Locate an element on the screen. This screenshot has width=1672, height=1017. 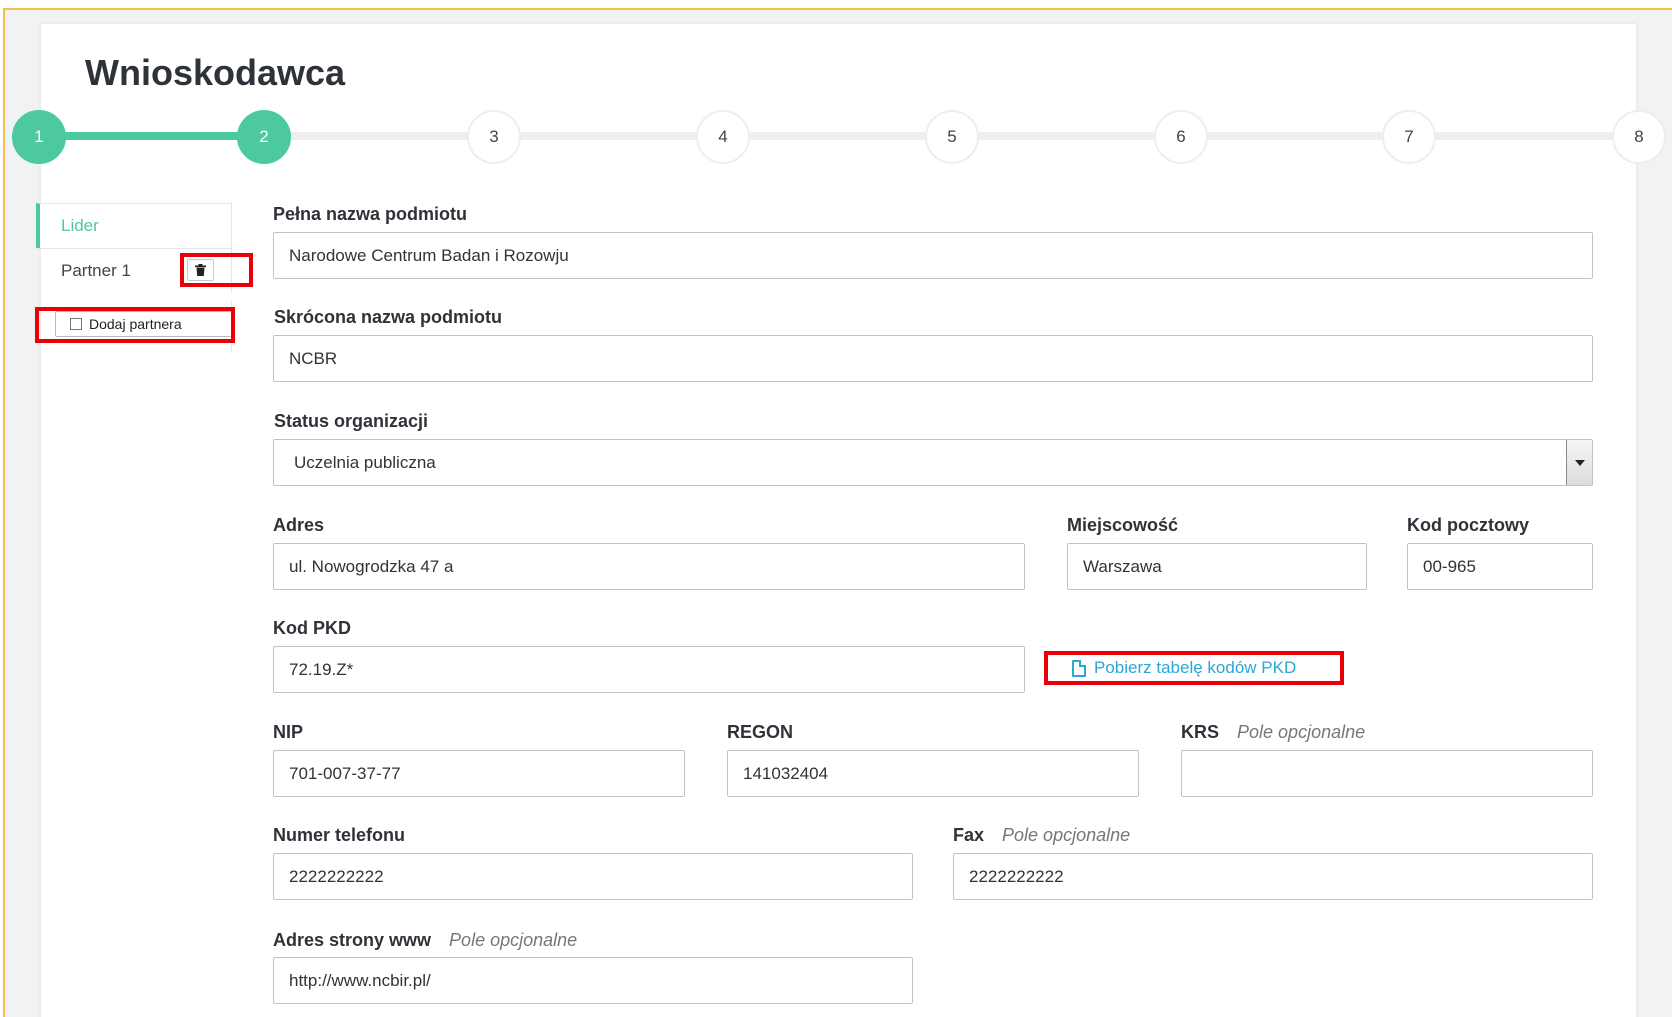
step-2: 2 is located at coordinates (264, 137).